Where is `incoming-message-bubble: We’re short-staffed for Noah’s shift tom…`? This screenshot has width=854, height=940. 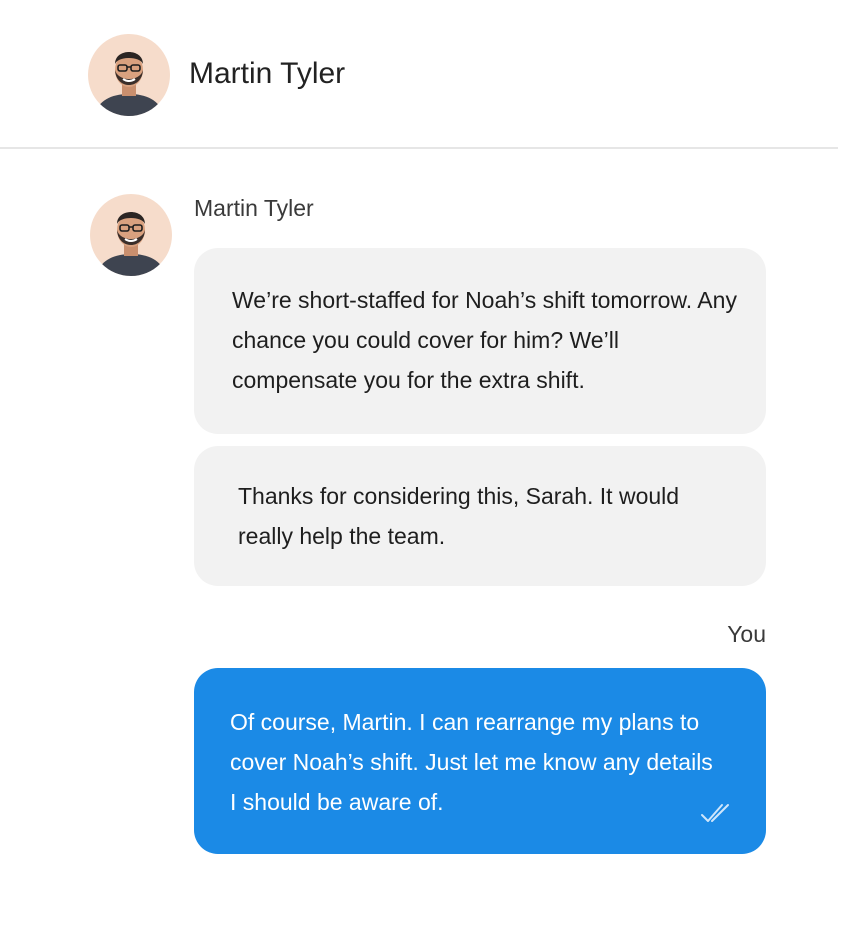
incoming-message-bubble: We’re short-staffed for Noah’s shift tom… is located at coordinates (480, 341).